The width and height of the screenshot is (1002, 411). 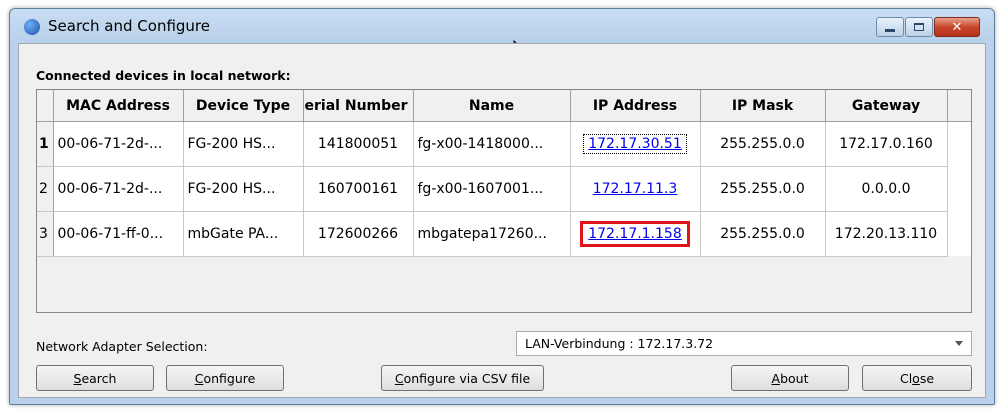 What do you see at coordinates (225, 378) in the screenshot?
I see `configure-button: Configure` at bounding box center [225, 378].